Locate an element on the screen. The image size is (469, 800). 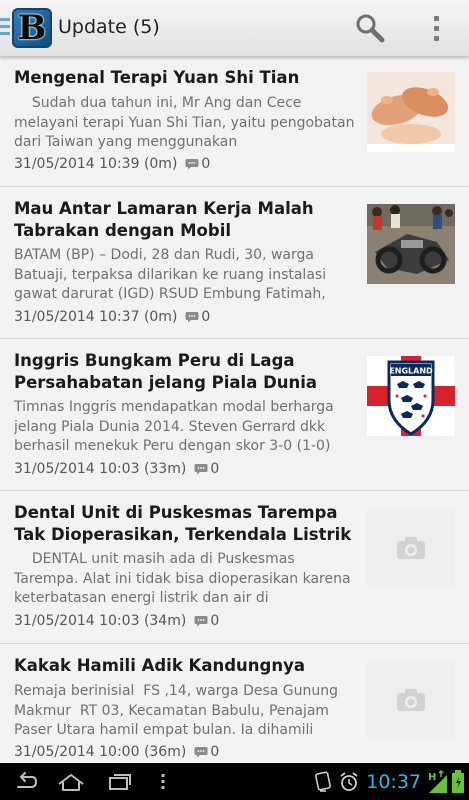
alarm-icon is located at coordinates (349, 782).